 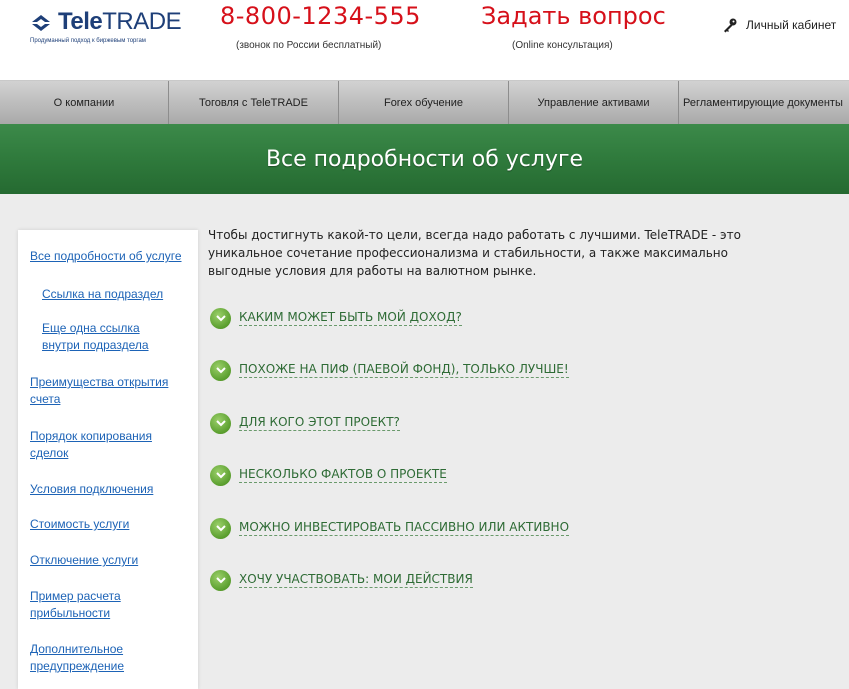 I want to click on sidebar-item-service-cost: Стоимость услуги, so click(x=112, y=524).